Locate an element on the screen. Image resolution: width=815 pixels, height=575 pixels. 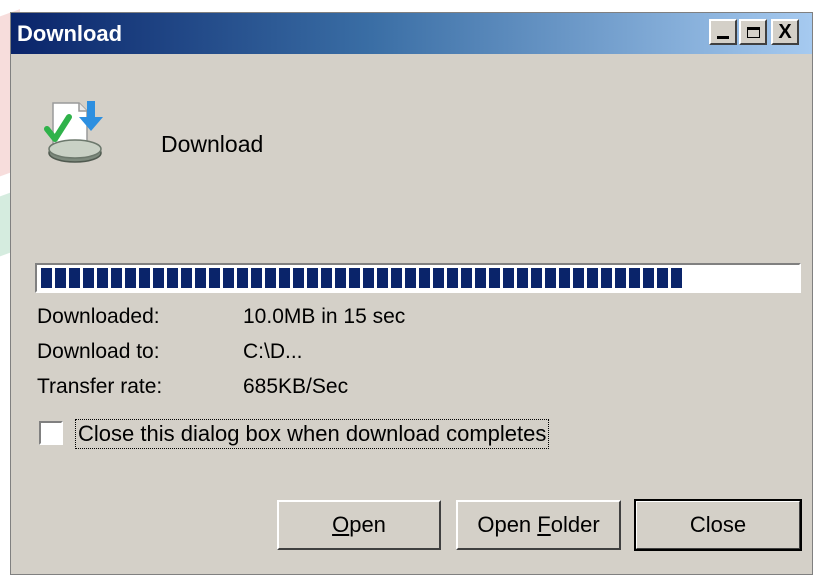
dialog-heading: Download is located at coordinates (212, 144).